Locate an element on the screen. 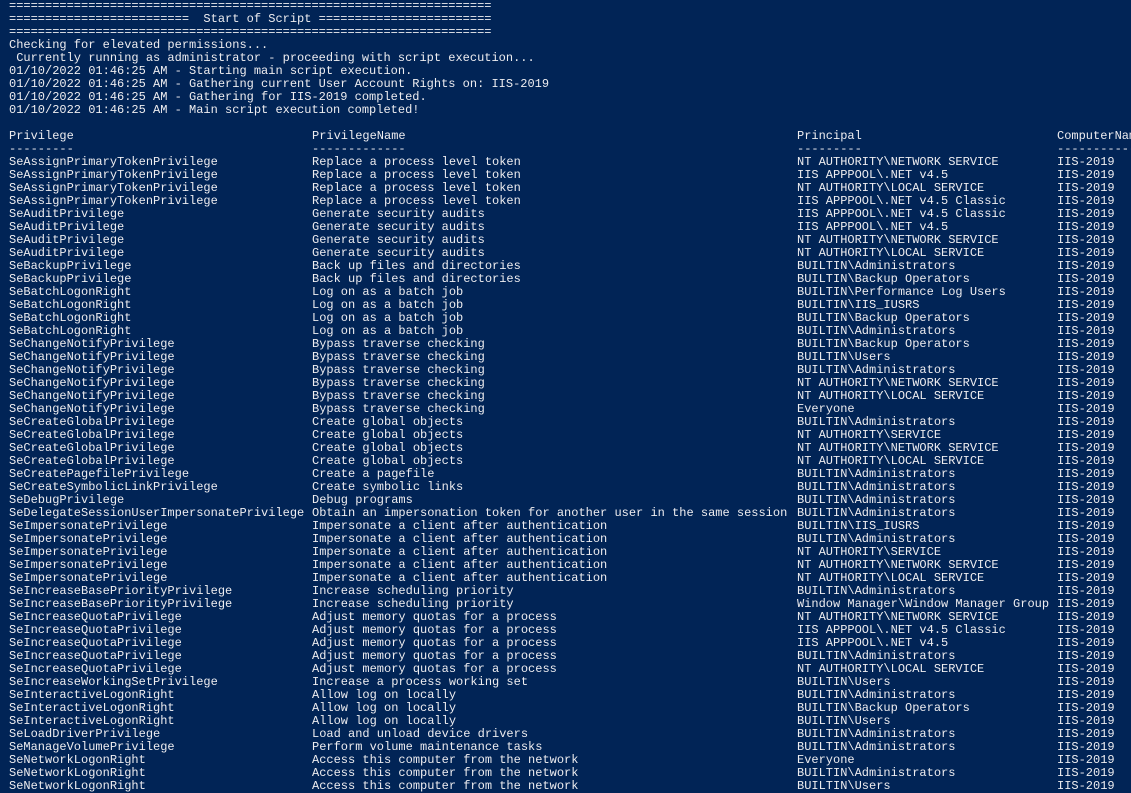 The width and height of the screenshot is (1131, 793). computer-name-cell: IIS-2019 is located at coordinates (1086, 786).